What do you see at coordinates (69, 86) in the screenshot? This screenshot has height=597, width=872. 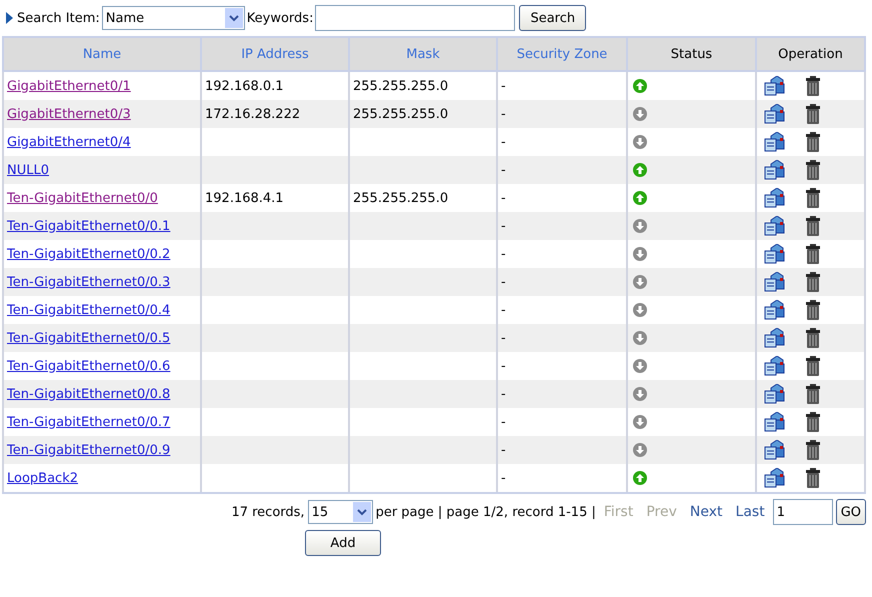 I see `interface-link: GigabitEthernet0/1` at bounding box center [69, 86].